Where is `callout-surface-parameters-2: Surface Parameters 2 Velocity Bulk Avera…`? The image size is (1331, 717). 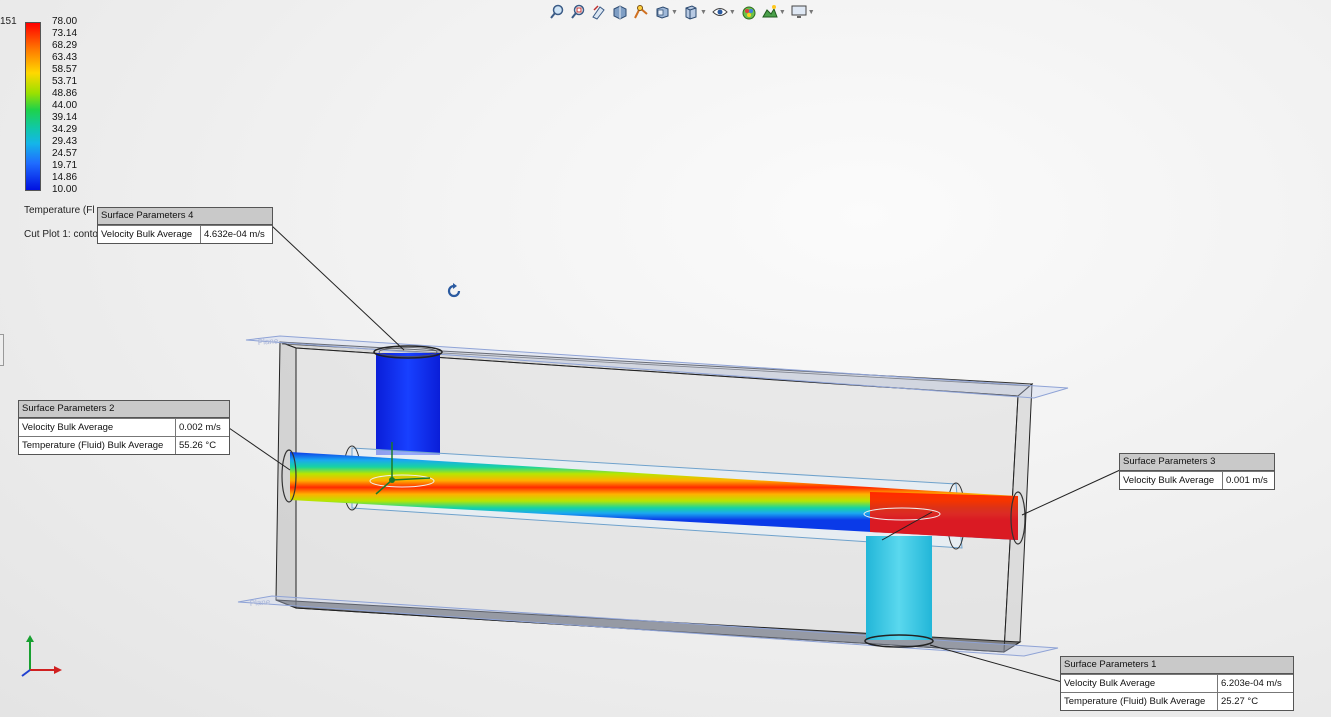 callout-surface-parameters-2: Surface Parameters 2 Velocity Bulk Avera… is located at coordinates (124, 427).